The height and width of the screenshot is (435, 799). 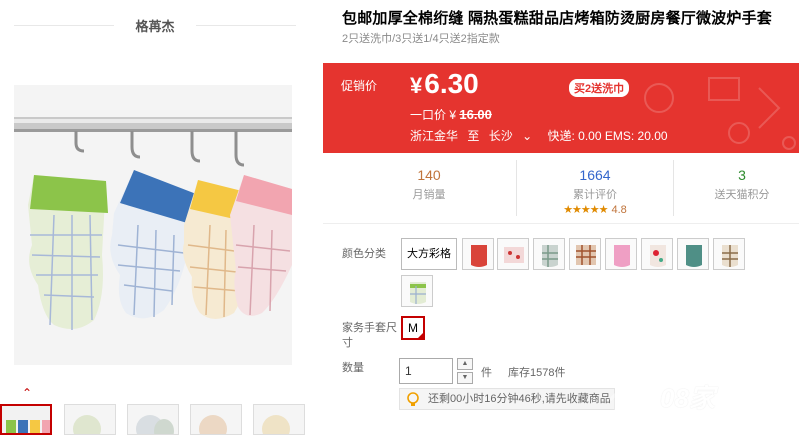 What do you see at coordinates (429, 195) in the screenshot?
I see `monthly-sales-label: 月销量` at bounding box center [429, 195].